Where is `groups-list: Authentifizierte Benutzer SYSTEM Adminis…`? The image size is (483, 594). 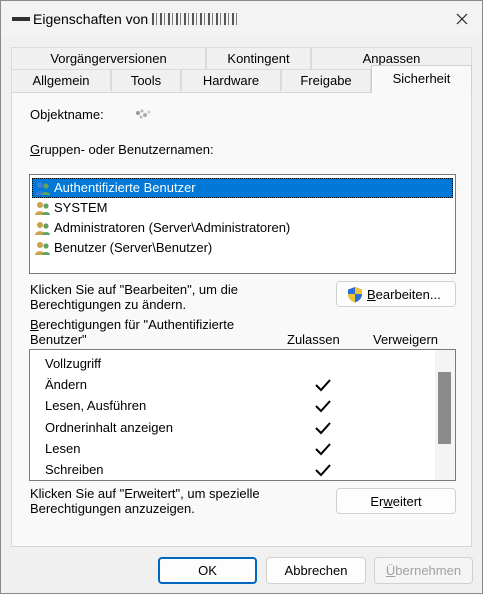
groups-list: Authentifizierte Benutzer SYSTEM Adminis… is located at coordinates (242, 224).